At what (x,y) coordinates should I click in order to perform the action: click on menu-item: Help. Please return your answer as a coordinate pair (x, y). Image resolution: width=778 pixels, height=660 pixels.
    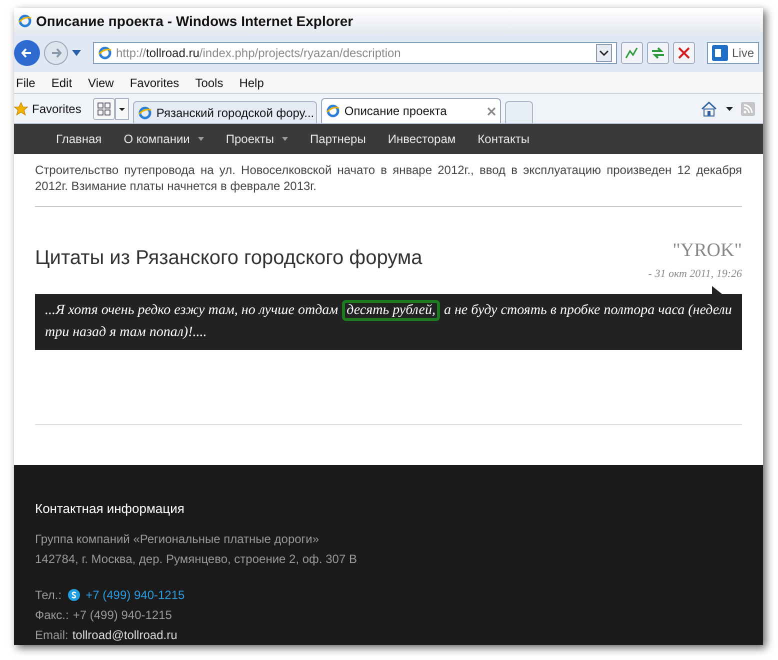
    Looking at the image, I should click on (251, 83).